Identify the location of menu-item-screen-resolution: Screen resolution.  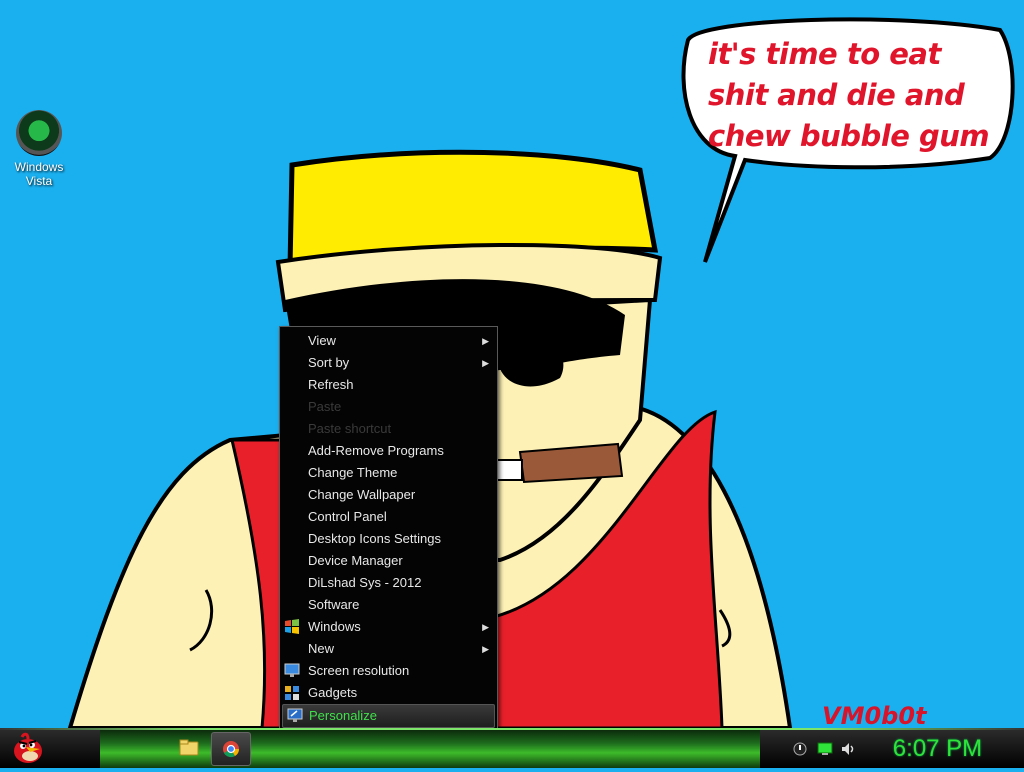
(388, 671).